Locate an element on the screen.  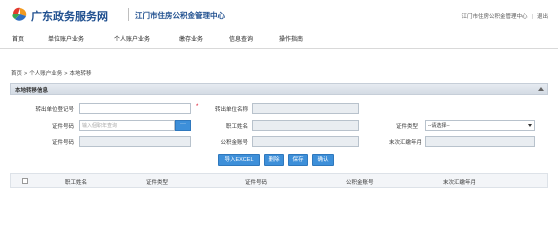
out-unit-name-field is located at coordinates (305, 108).